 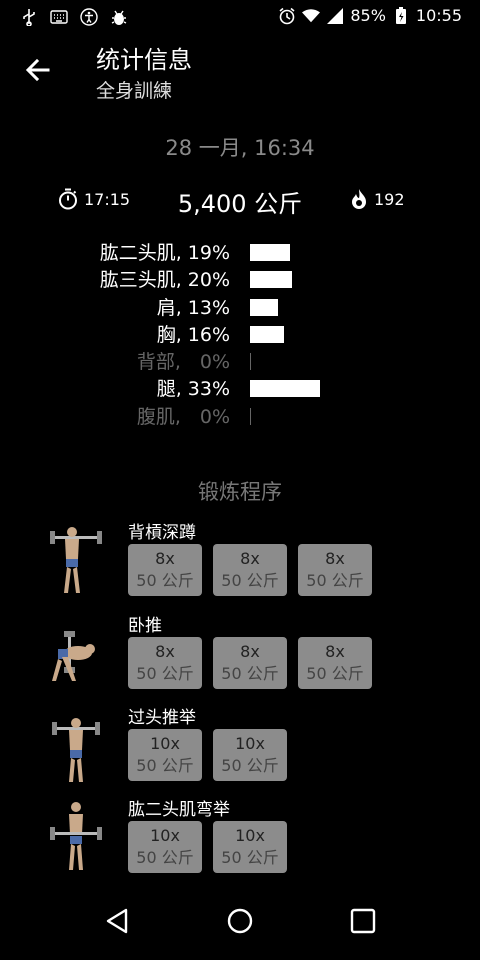 What do you see at coordinates (59, 17) in the screenshot?
I see `keyboard-icon` at bounding box center [59, 17].